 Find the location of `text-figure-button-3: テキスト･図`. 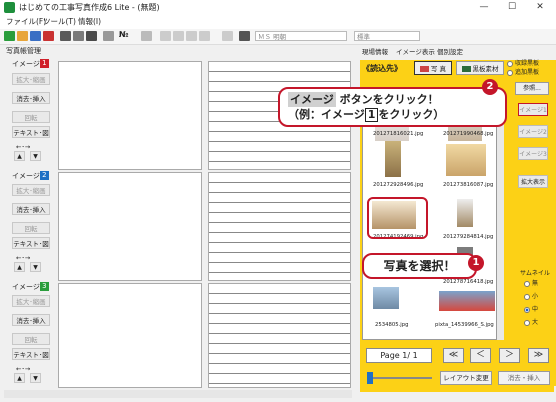

text-figure-button-3: テキスト･図 is located at coordinates (31, 354).